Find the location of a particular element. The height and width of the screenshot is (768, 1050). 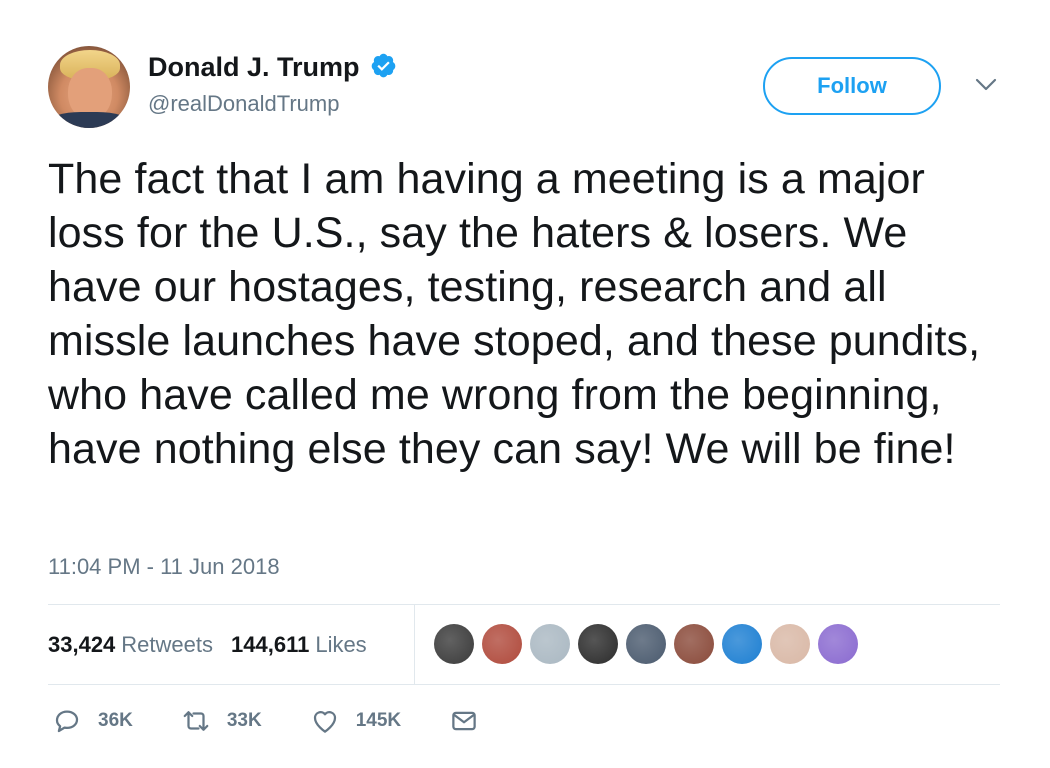

likes-stat: 144,611 Likes is located at coordinates (299, 645).